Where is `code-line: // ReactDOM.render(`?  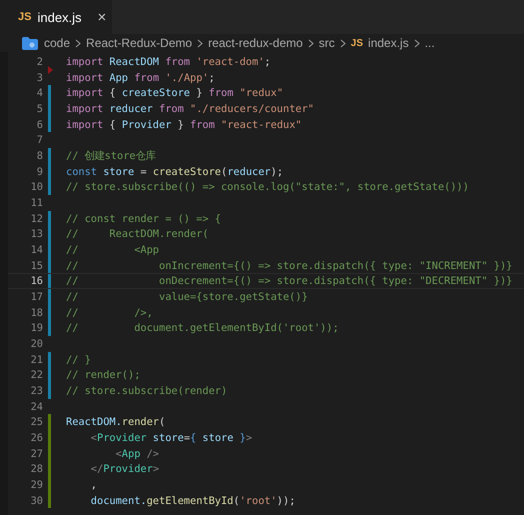 code-line: // ReactDOM.render( is located at coordinates (137, 234).